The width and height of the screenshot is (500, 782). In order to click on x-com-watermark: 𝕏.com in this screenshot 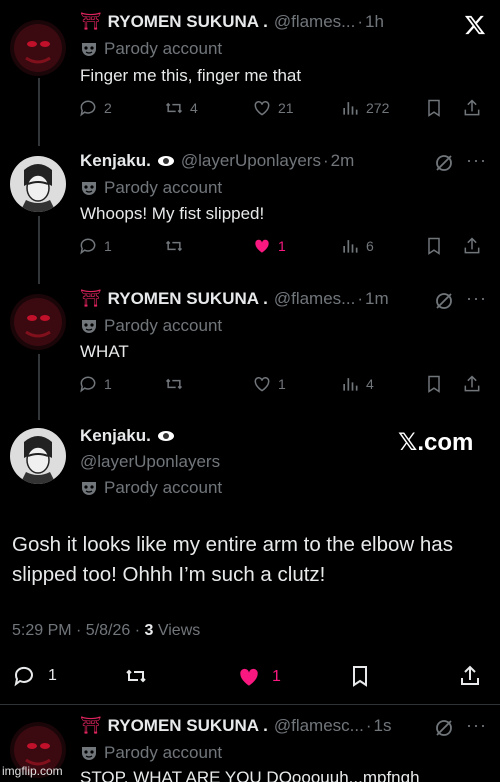, I will do `click(436, 442)`.